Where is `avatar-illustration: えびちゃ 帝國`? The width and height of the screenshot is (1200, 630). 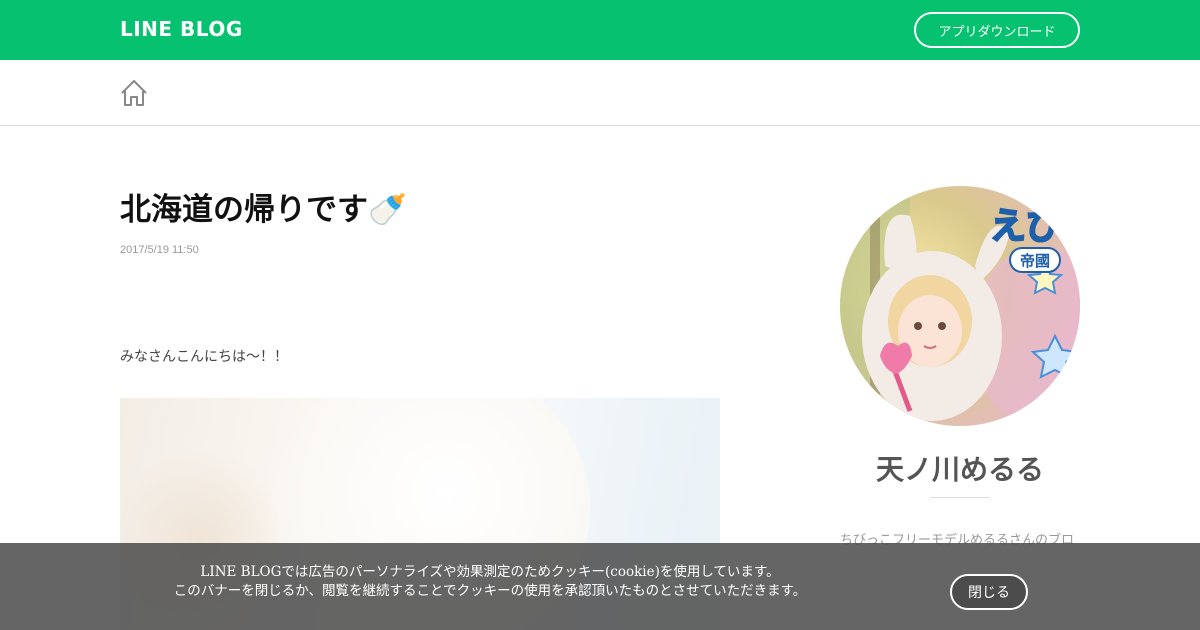
avatar-illustration: えびちゃ 帝國 is located at coordinates (960, 306).